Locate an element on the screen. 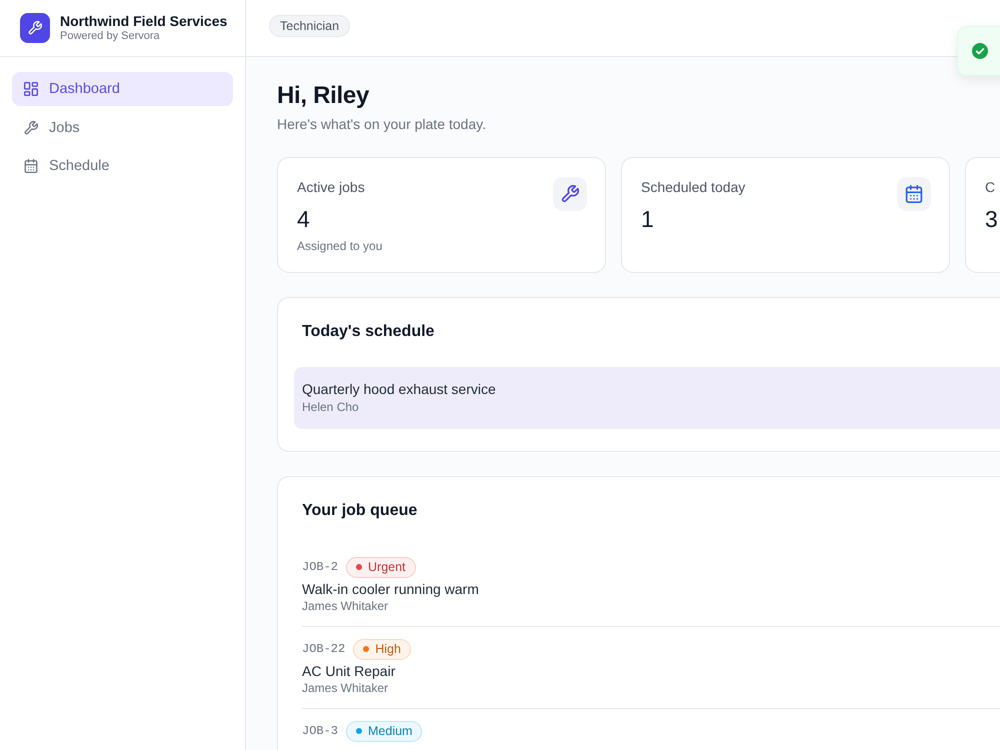 The width and height of the screenshot is (1000, 750). stat-label: C is located at coordinates (990, 187).